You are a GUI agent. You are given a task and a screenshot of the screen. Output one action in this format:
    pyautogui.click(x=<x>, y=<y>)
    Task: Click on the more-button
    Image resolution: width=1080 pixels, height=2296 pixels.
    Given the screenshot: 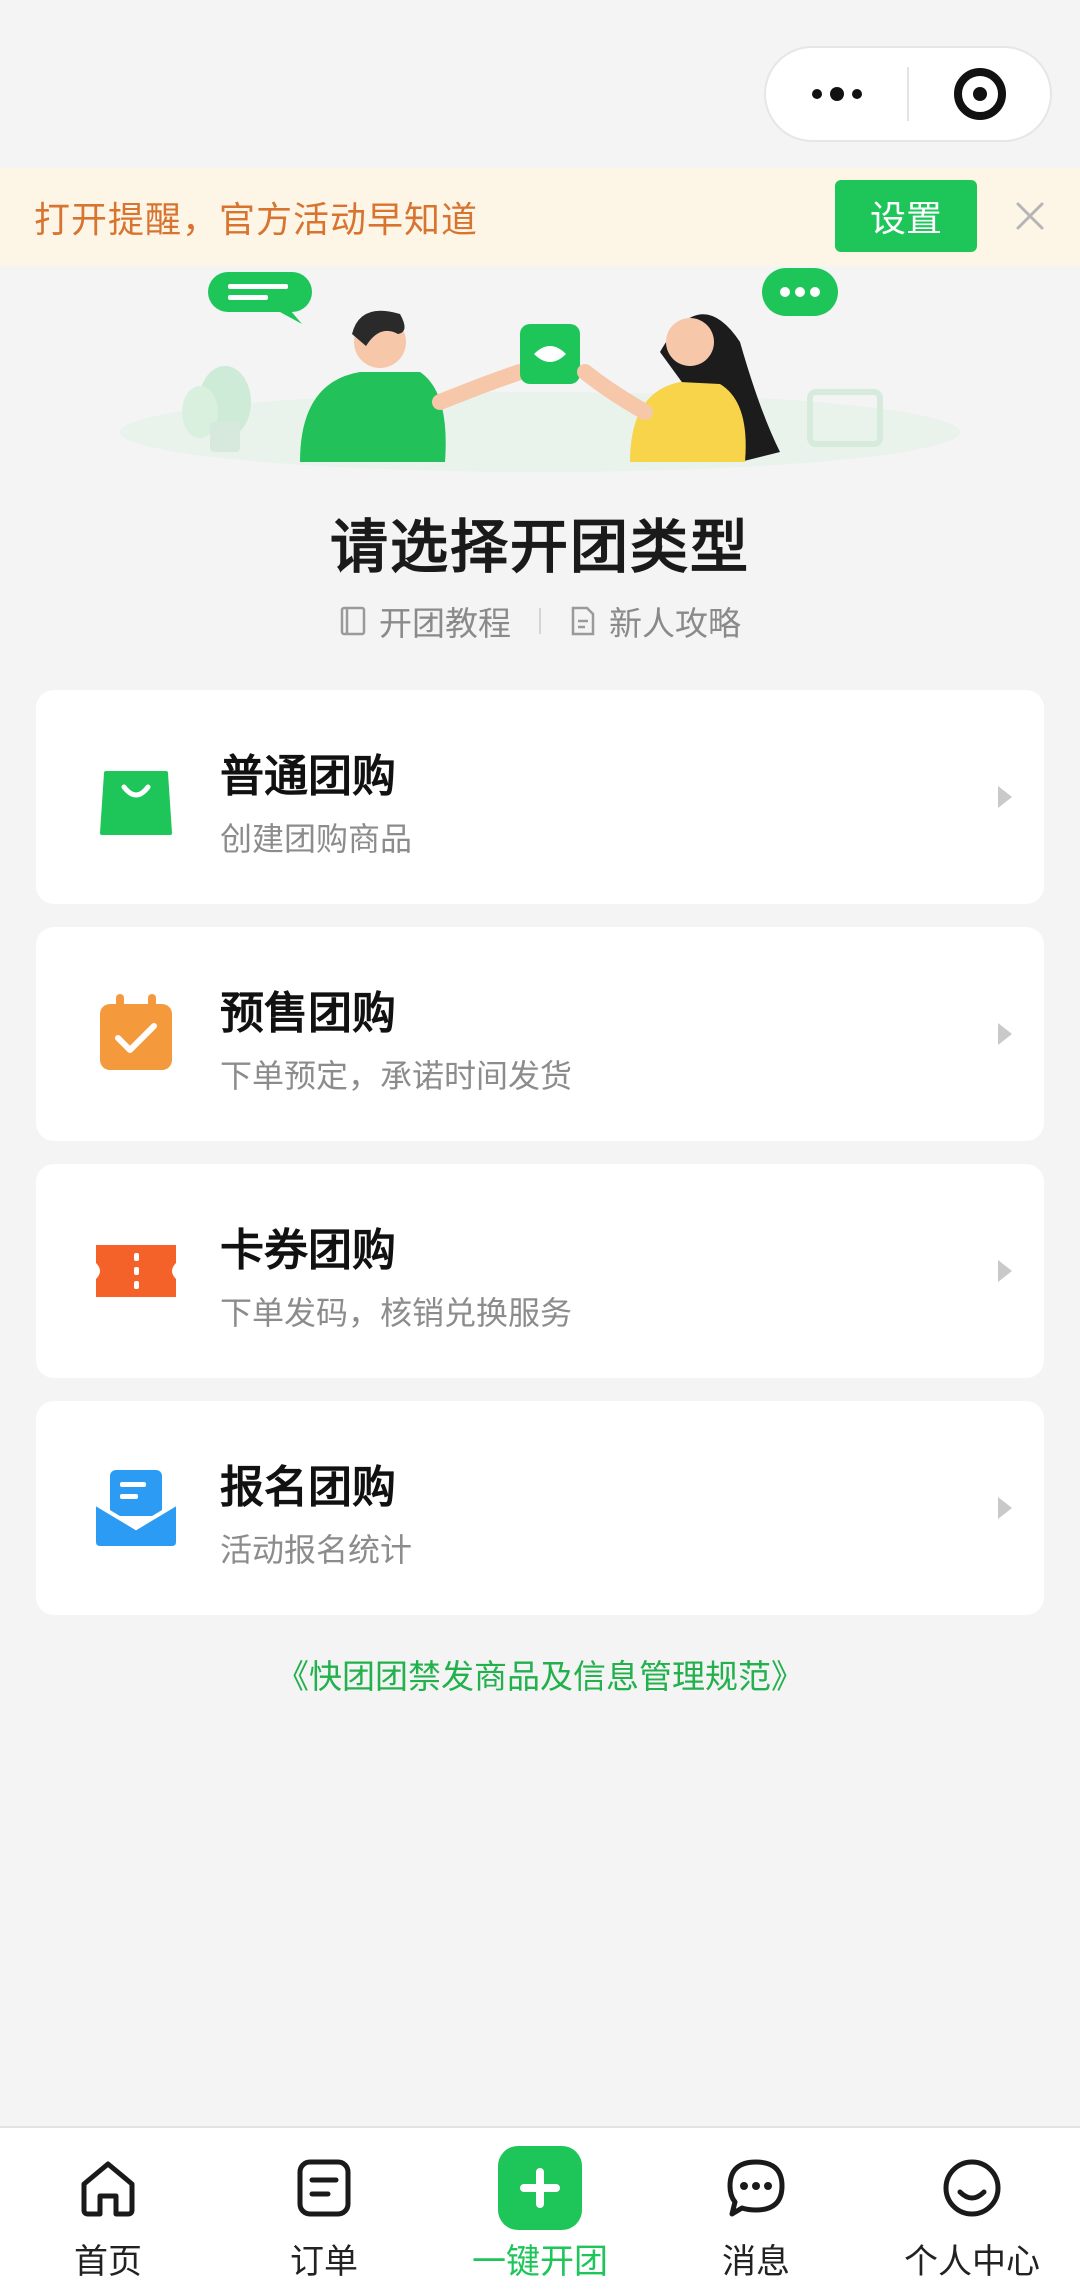 What is the action you would take?
    pyautogui.click(x=836, y=94)
    